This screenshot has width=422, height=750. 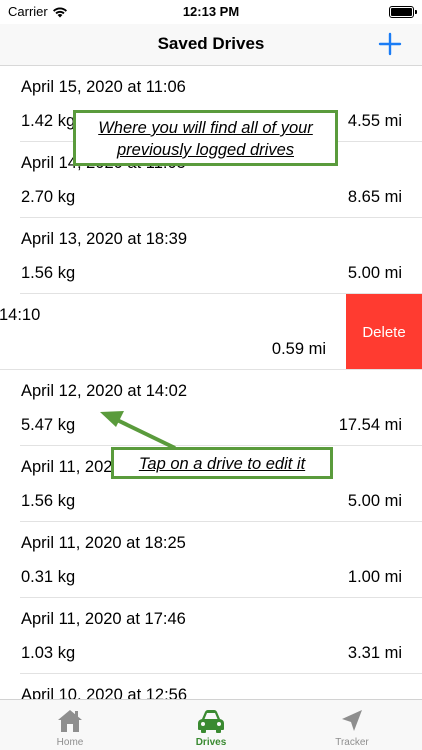 I want to click on drive-weight: 2.70 kg, so click(x=48, y=197).